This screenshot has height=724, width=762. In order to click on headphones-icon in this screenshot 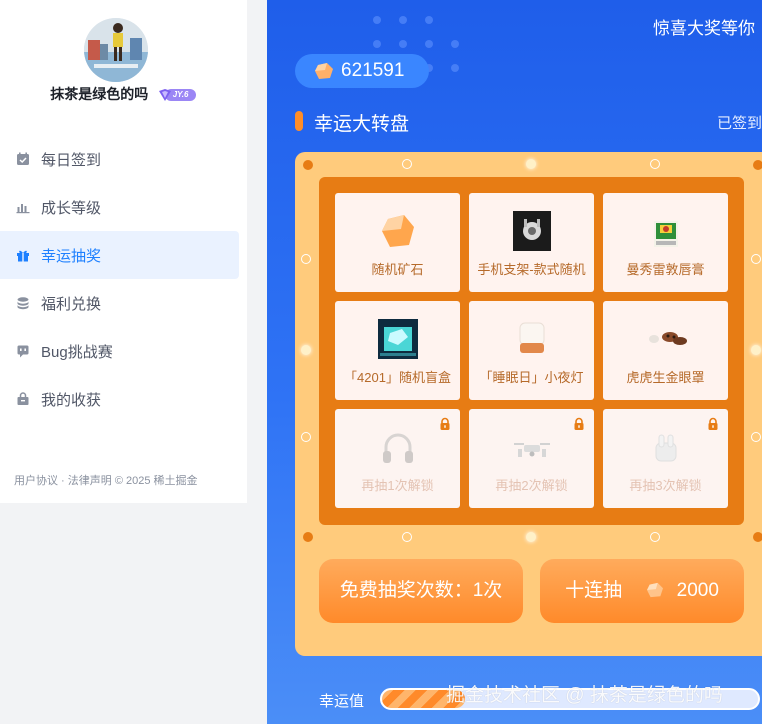, I will do `click(397, 448)`.